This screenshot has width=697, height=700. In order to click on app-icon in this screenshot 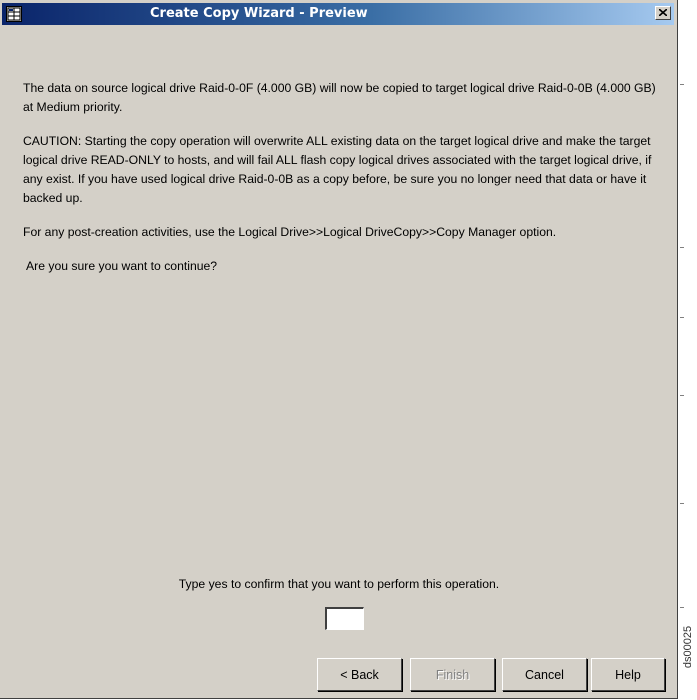, I will do `click(14, 14)`.